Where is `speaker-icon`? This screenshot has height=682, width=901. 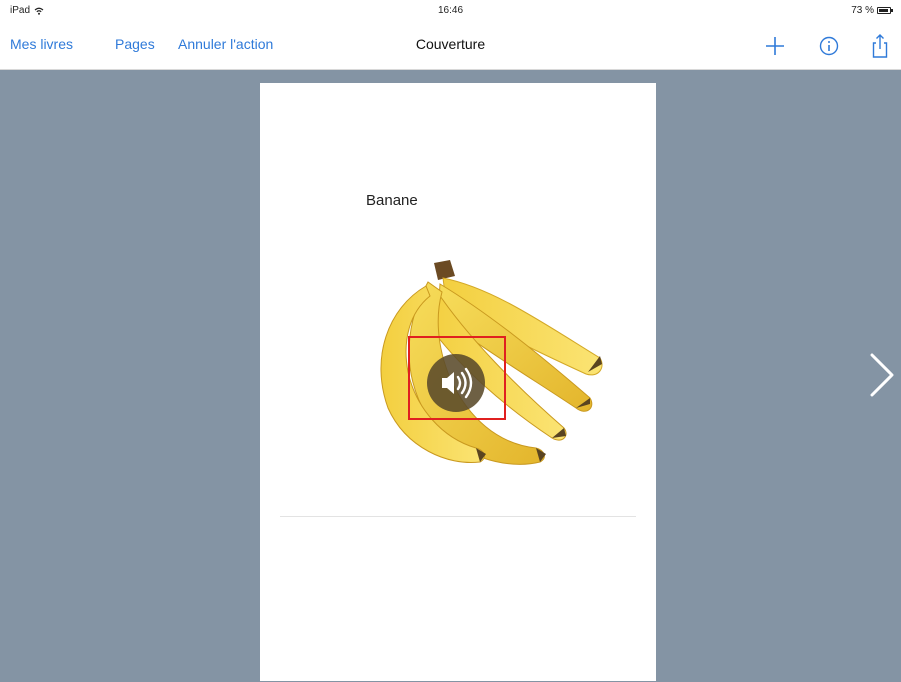 speaker-icon is located at coordinates (456, 383).